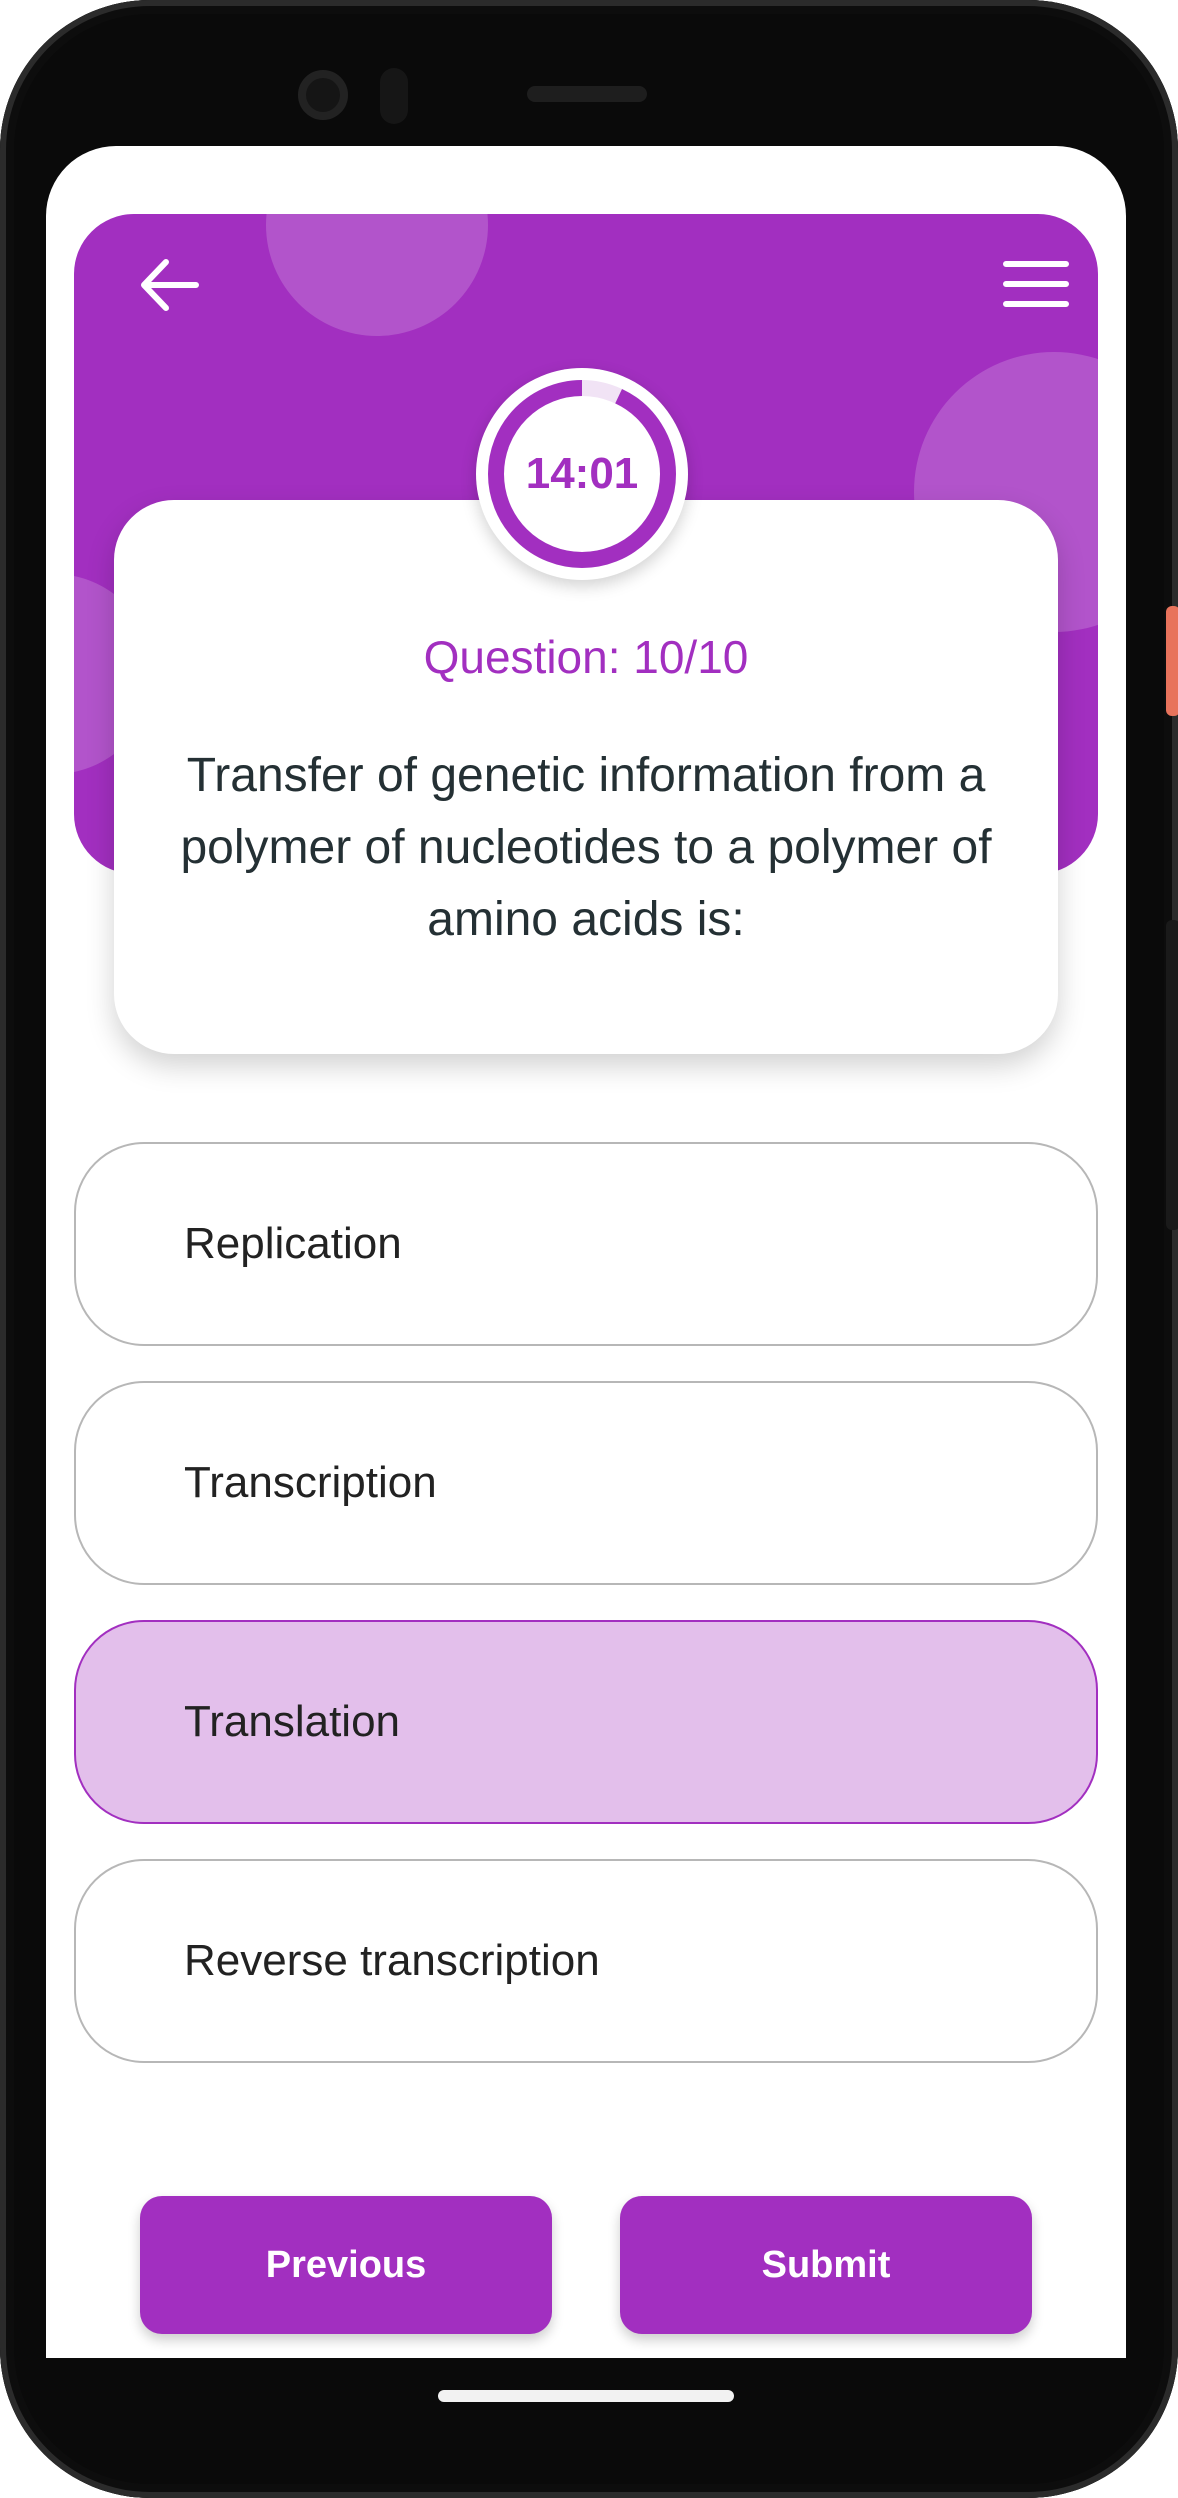 The image size is (1178, 2498). I want to click on power-button, so click(1172, 661).